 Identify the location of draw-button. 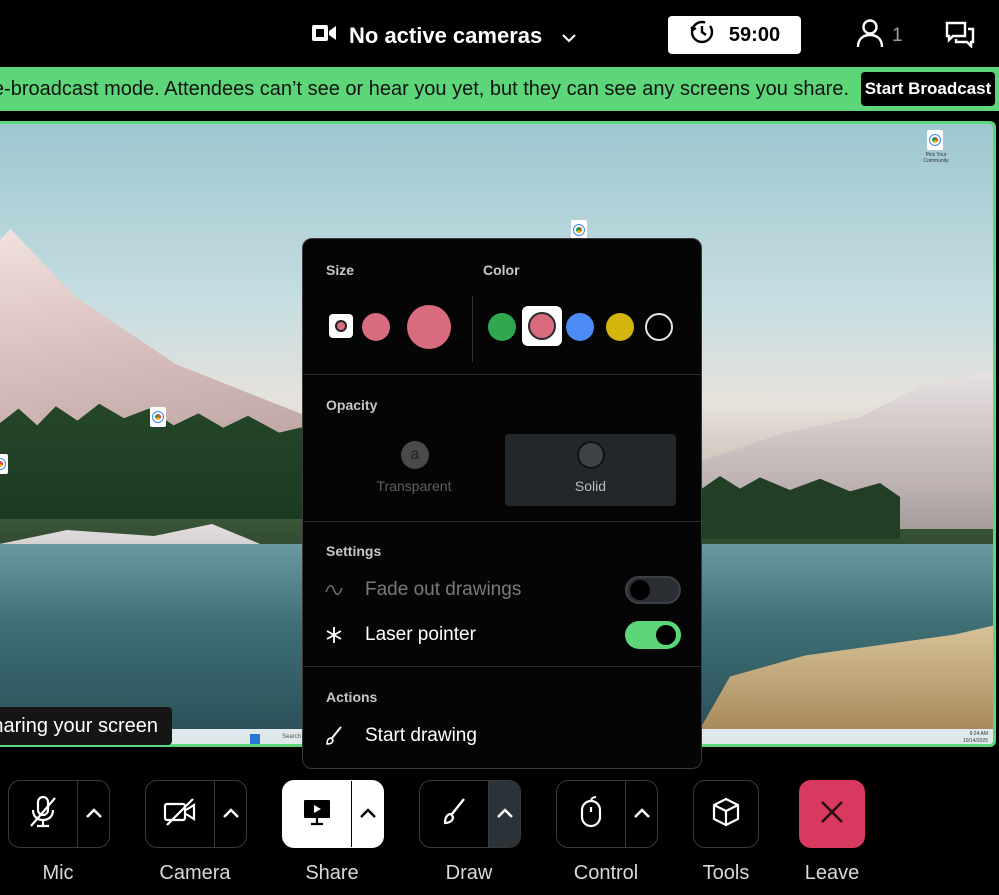
(454, 814).